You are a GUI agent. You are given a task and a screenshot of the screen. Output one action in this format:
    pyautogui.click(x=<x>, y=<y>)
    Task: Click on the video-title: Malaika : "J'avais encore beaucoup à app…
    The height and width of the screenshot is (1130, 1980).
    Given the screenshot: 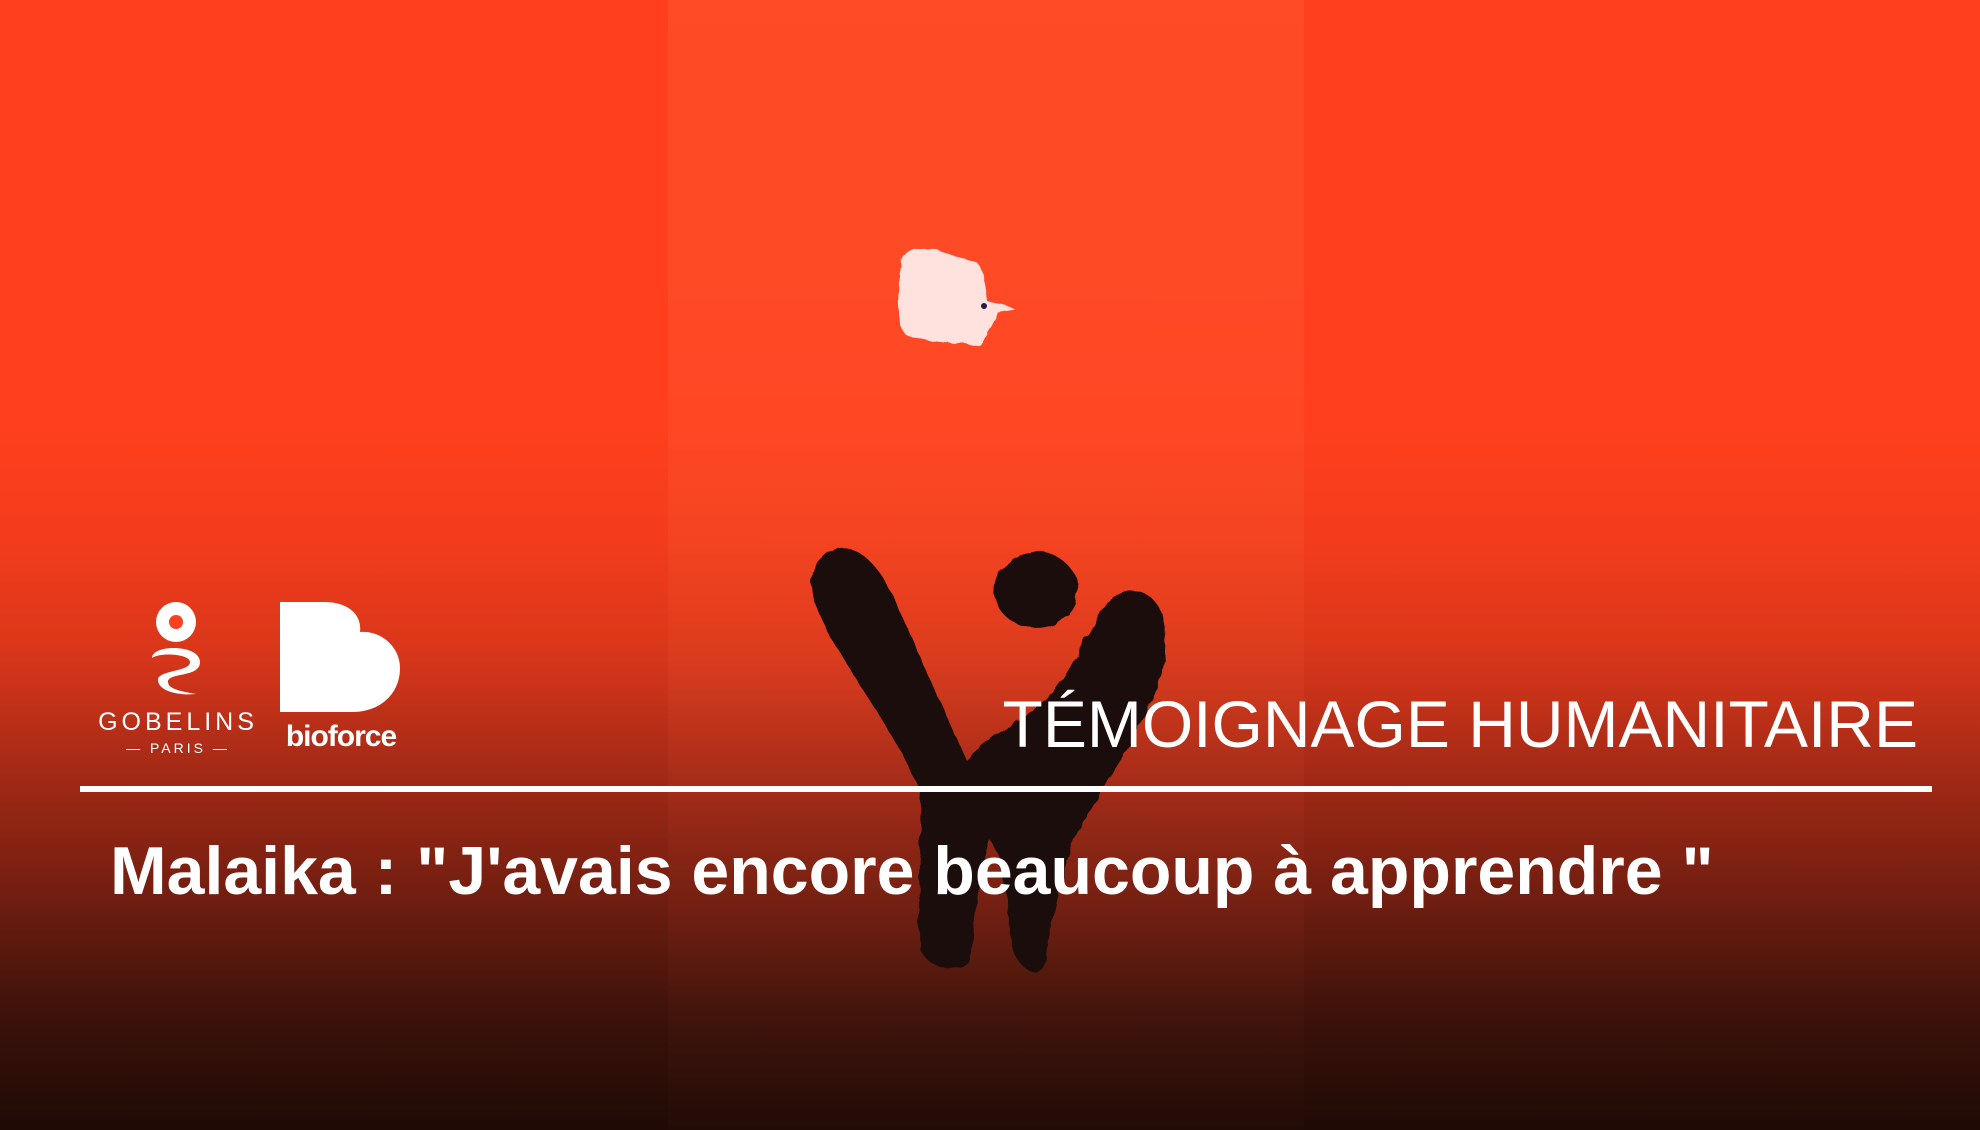 What is the action you would take?
    pyautogui.click(x=912, y=871)
    